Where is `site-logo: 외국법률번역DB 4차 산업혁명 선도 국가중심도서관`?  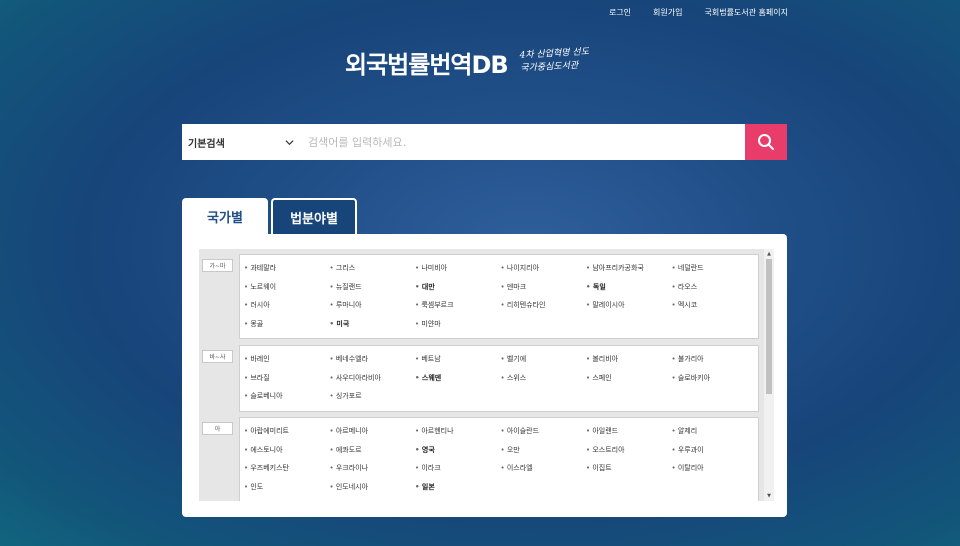 site-logo: 외국법률번역DB 4차 산업혁명 선도 국가중심도서관 is located at coordinates (467, 67).